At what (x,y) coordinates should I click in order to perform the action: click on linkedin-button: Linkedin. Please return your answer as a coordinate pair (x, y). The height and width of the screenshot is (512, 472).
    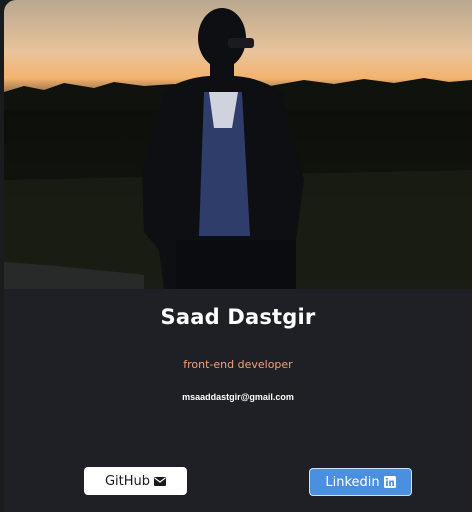
    Looking at the image, I should click on (360, 482).